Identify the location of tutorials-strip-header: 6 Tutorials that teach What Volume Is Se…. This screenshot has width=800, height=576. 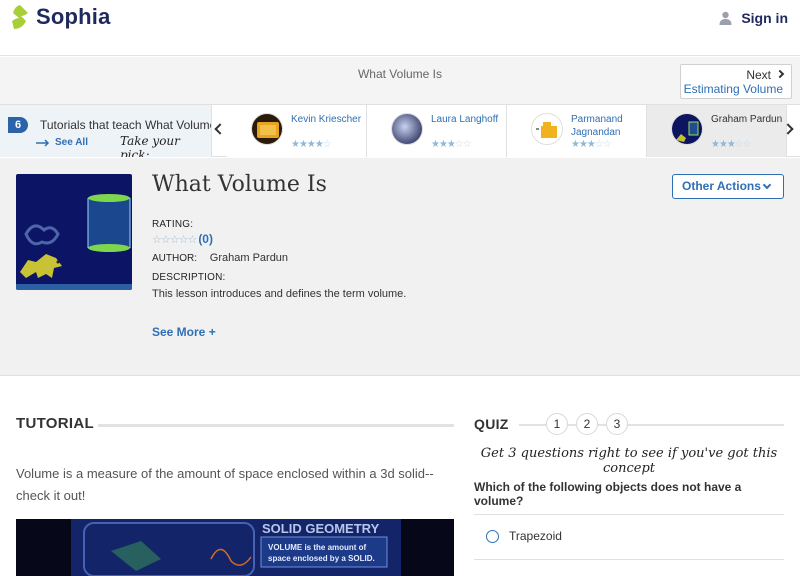
(106, 131).